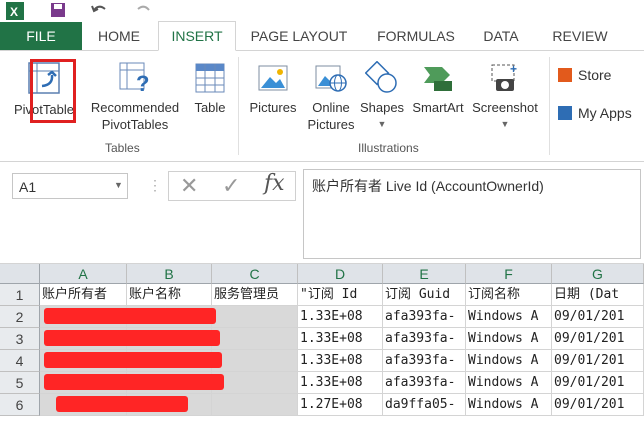  What do you see at coordinates (340, 295) in the screenshot?
I see `cell: "订阅 Id` at bounding box center [340, 295].